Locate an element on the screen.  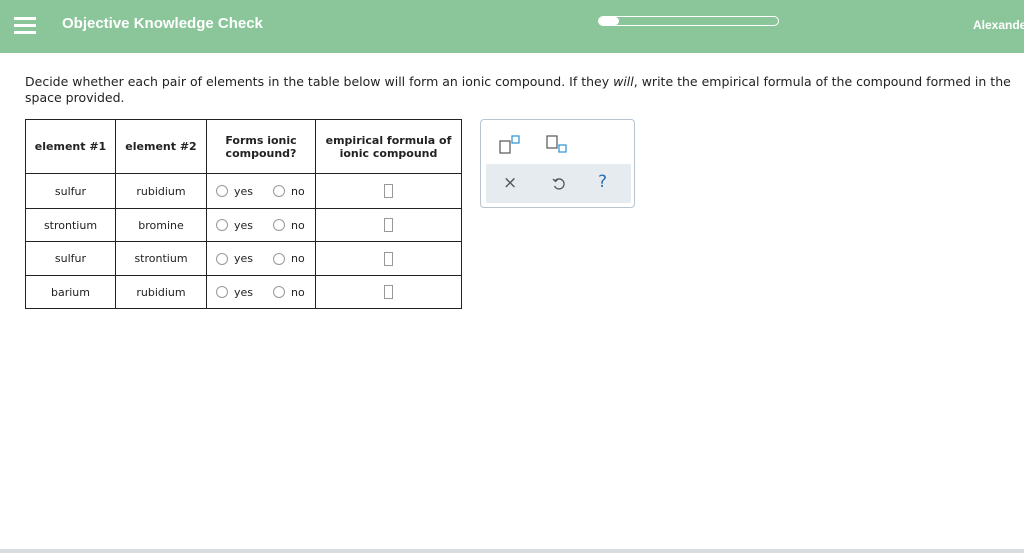
header-element-1: element #1 is located at coordinates (70, 146).